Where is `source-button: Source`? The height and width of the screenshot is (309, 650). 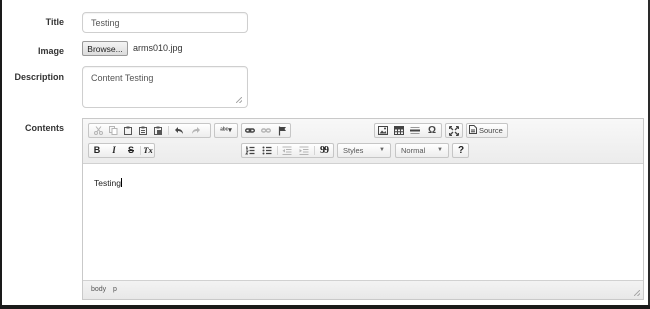
source-button: Source is located at coordinates (488, 130).